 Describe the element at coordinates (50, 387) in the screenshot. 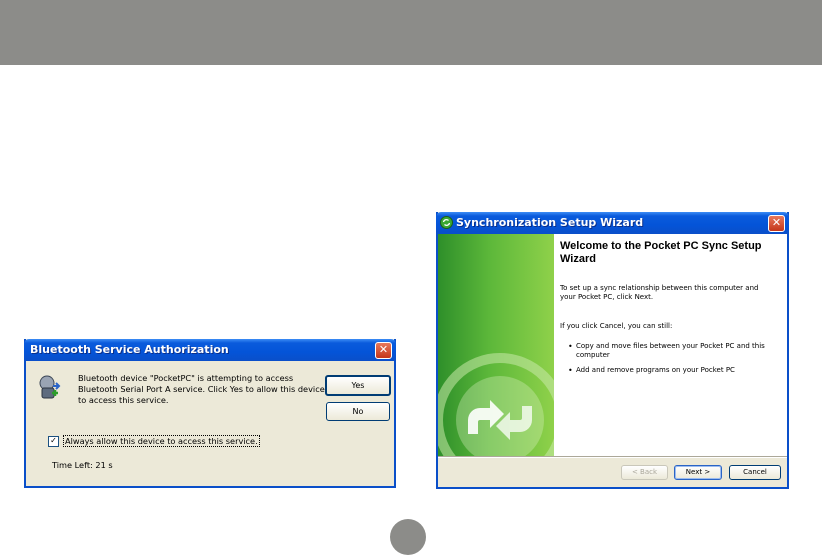

I see `bluetooth-device-icon` at that location.